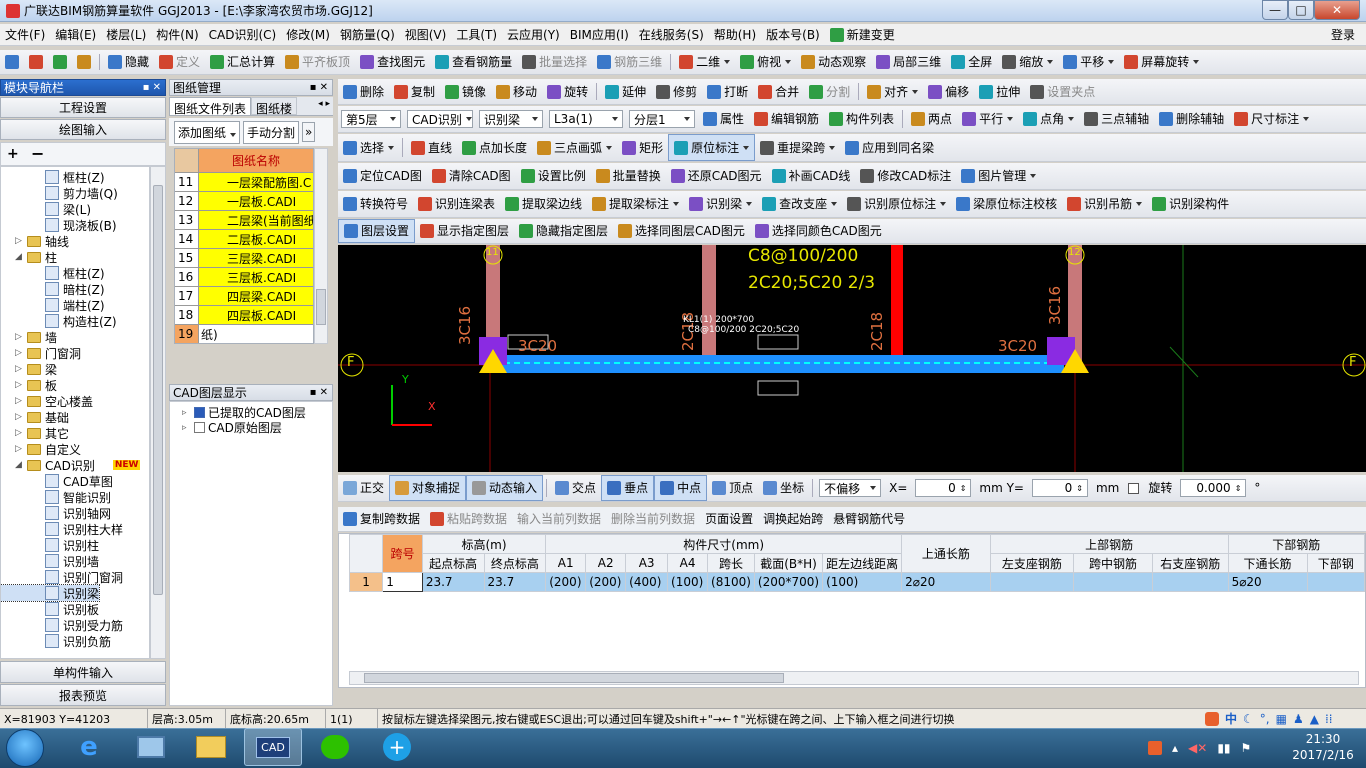  What do you see at coordinates (720, 204) in the screenshot?
I see `tb6-4-button: 识别梁` at bounding box center [720, 204].